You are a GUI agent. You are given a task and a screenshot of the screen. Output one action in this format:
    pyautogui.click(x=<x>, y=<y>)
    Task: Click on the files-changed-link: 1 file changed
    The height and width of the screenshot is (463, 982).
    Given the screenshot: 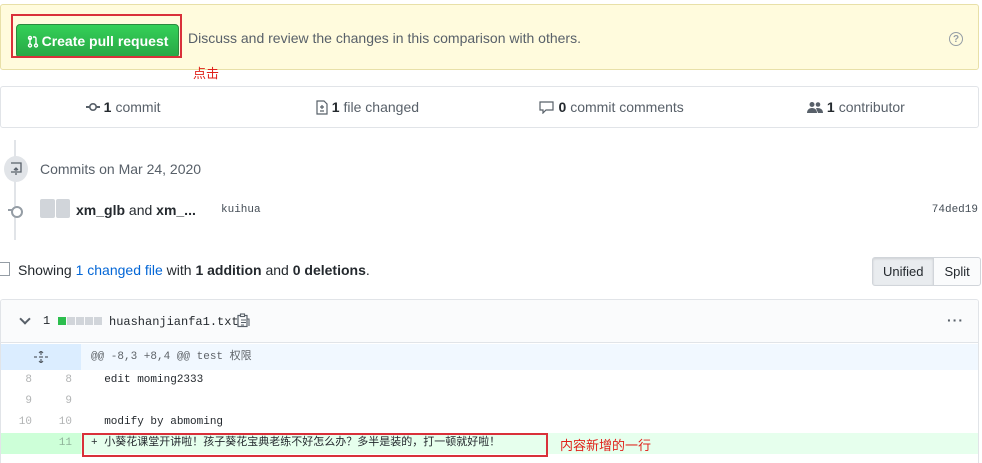 What is the action you would take?
    pyautogui.click(x=367, y=107)
    